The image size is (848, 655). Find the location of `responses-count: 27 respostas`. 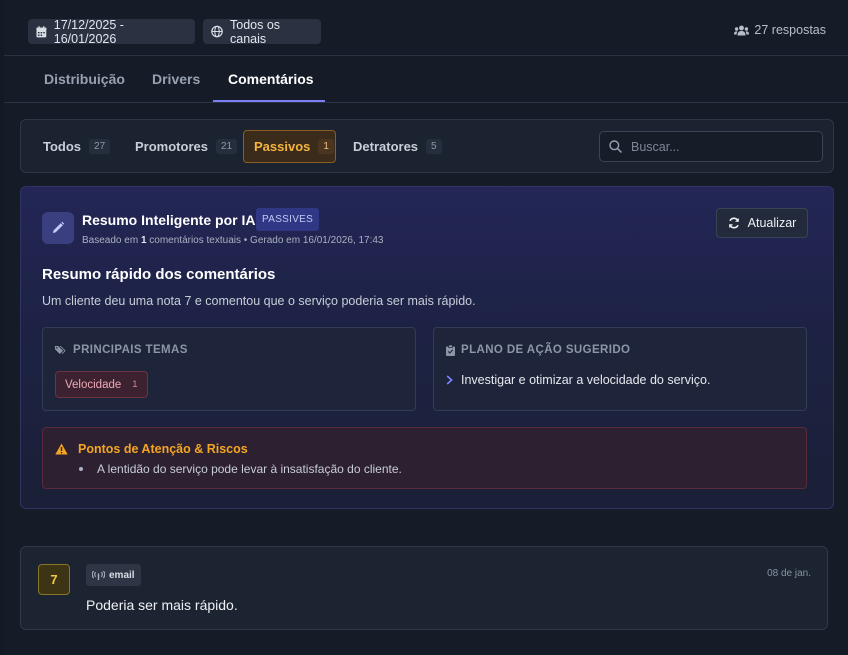

responses-count: 27 respostas is located at coordinates (780, 30).